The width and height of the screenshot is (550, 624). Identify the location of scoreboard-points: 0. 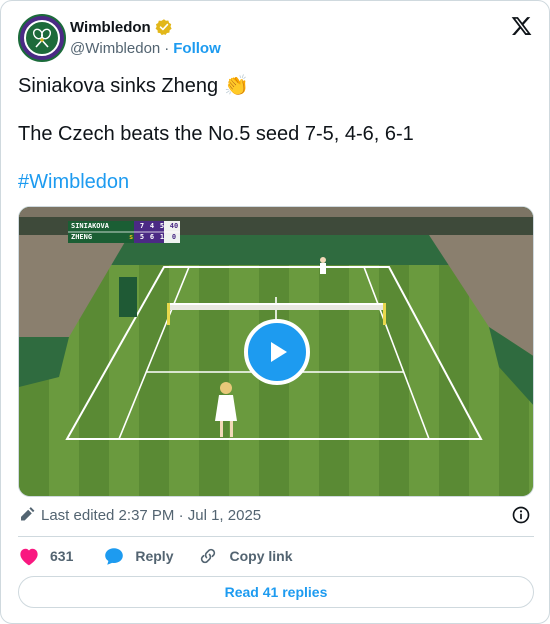
(174, 237).